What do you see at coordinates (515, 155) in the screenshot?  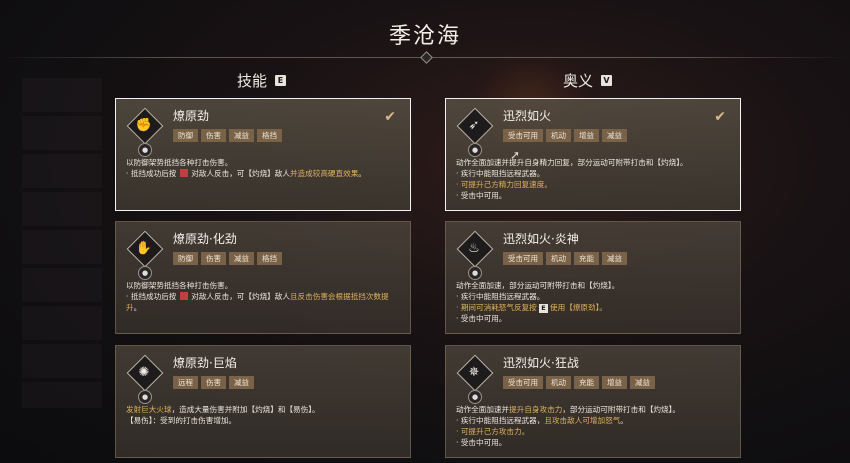 I see `mouse-cursor-icon: ➚` at bounding box center [515, 155].